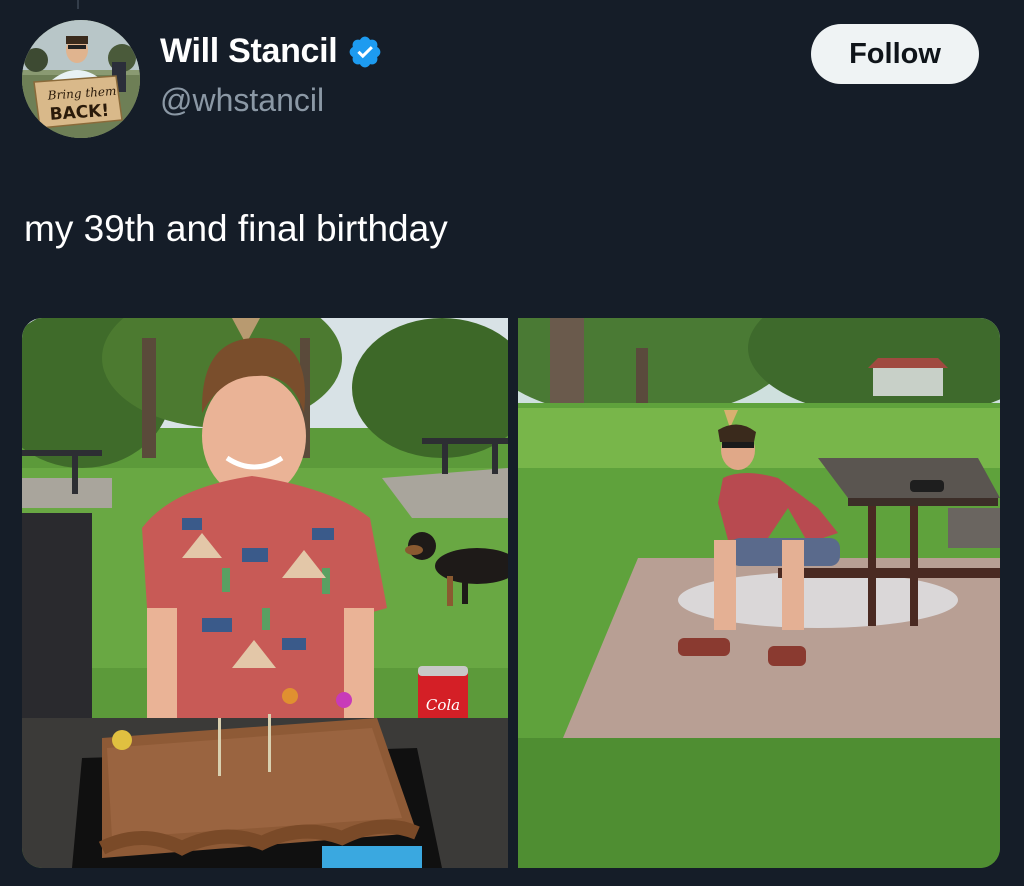  What do you see at coordinates (443, 705) in the screenshot?
I see `cola-can-label: Cola` at bounding box center [443, 705].